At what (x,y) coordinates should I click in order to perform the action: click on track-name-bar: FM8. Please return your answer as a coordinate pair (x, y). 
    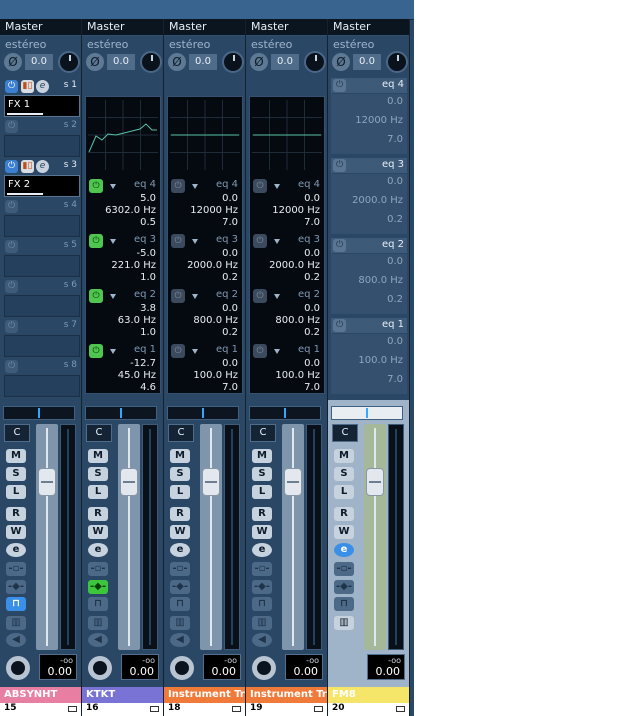
    Looking at the image, I should click on (368, 695).